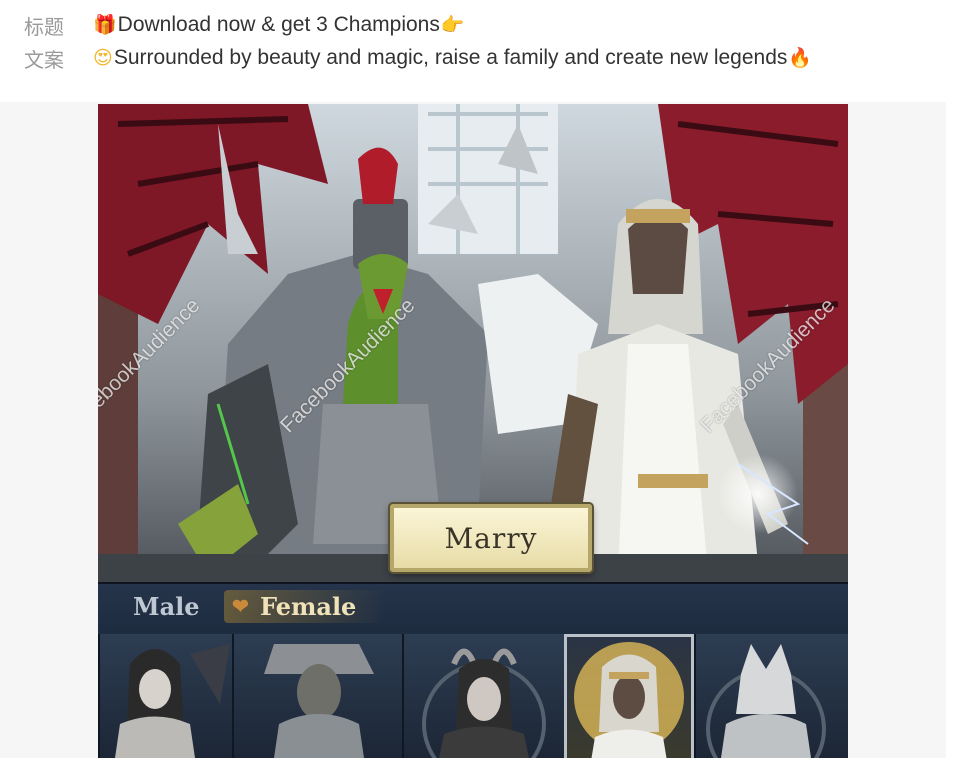 The width and height of the screenshot is (979, 758). I want to click on title-row: 标题 🎁 Download now & get 3 Champions 👉, so click(245, 25).